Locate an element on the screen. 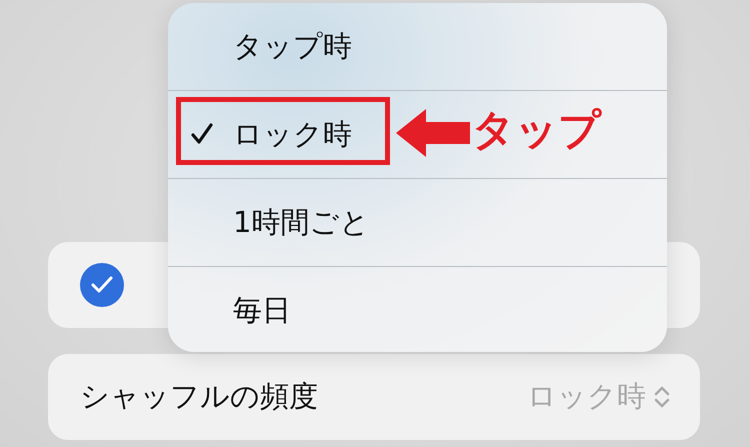 The width and height of the screenshot is (750, 447). menu-item: 毎日 is located at coordinates (417, 309).